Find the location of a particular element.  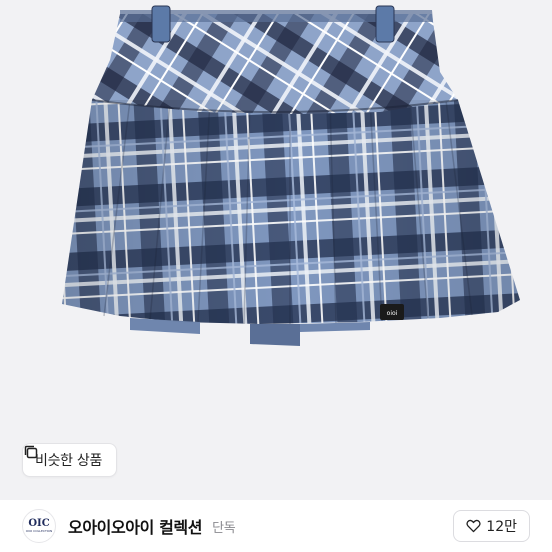

similar-products-button: 비슷한 상품 is located at coordinates (70, 460).